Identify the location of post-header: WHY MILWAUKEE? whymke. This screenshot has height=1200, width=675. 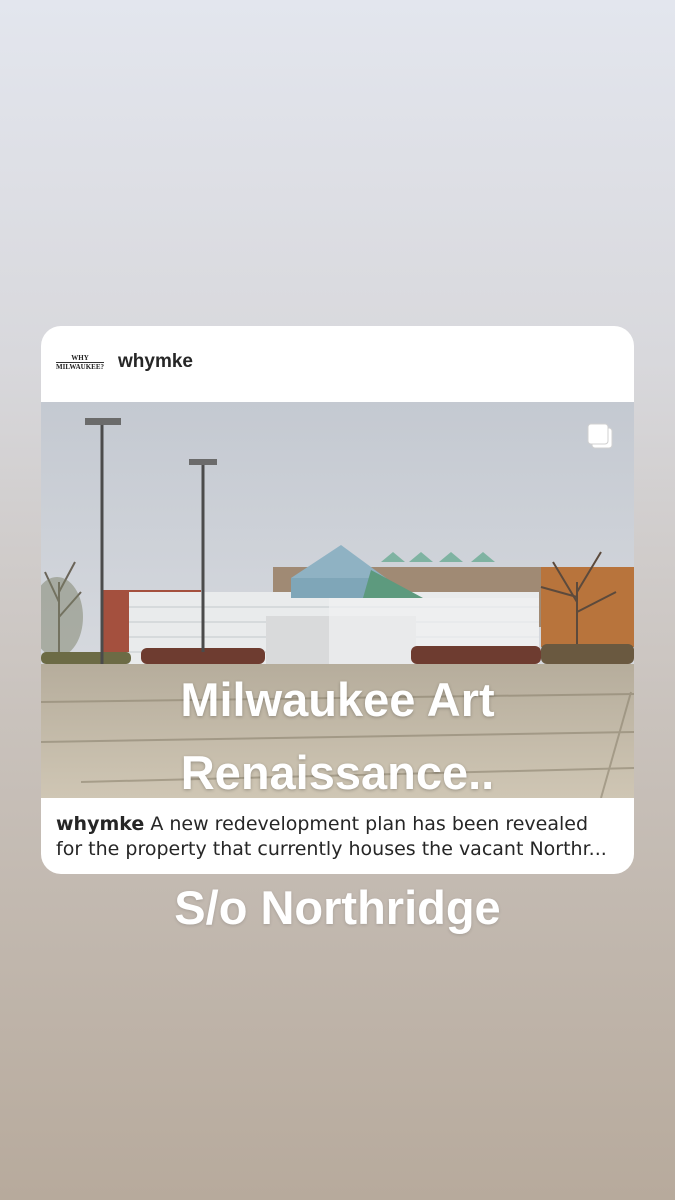
(337, 364).